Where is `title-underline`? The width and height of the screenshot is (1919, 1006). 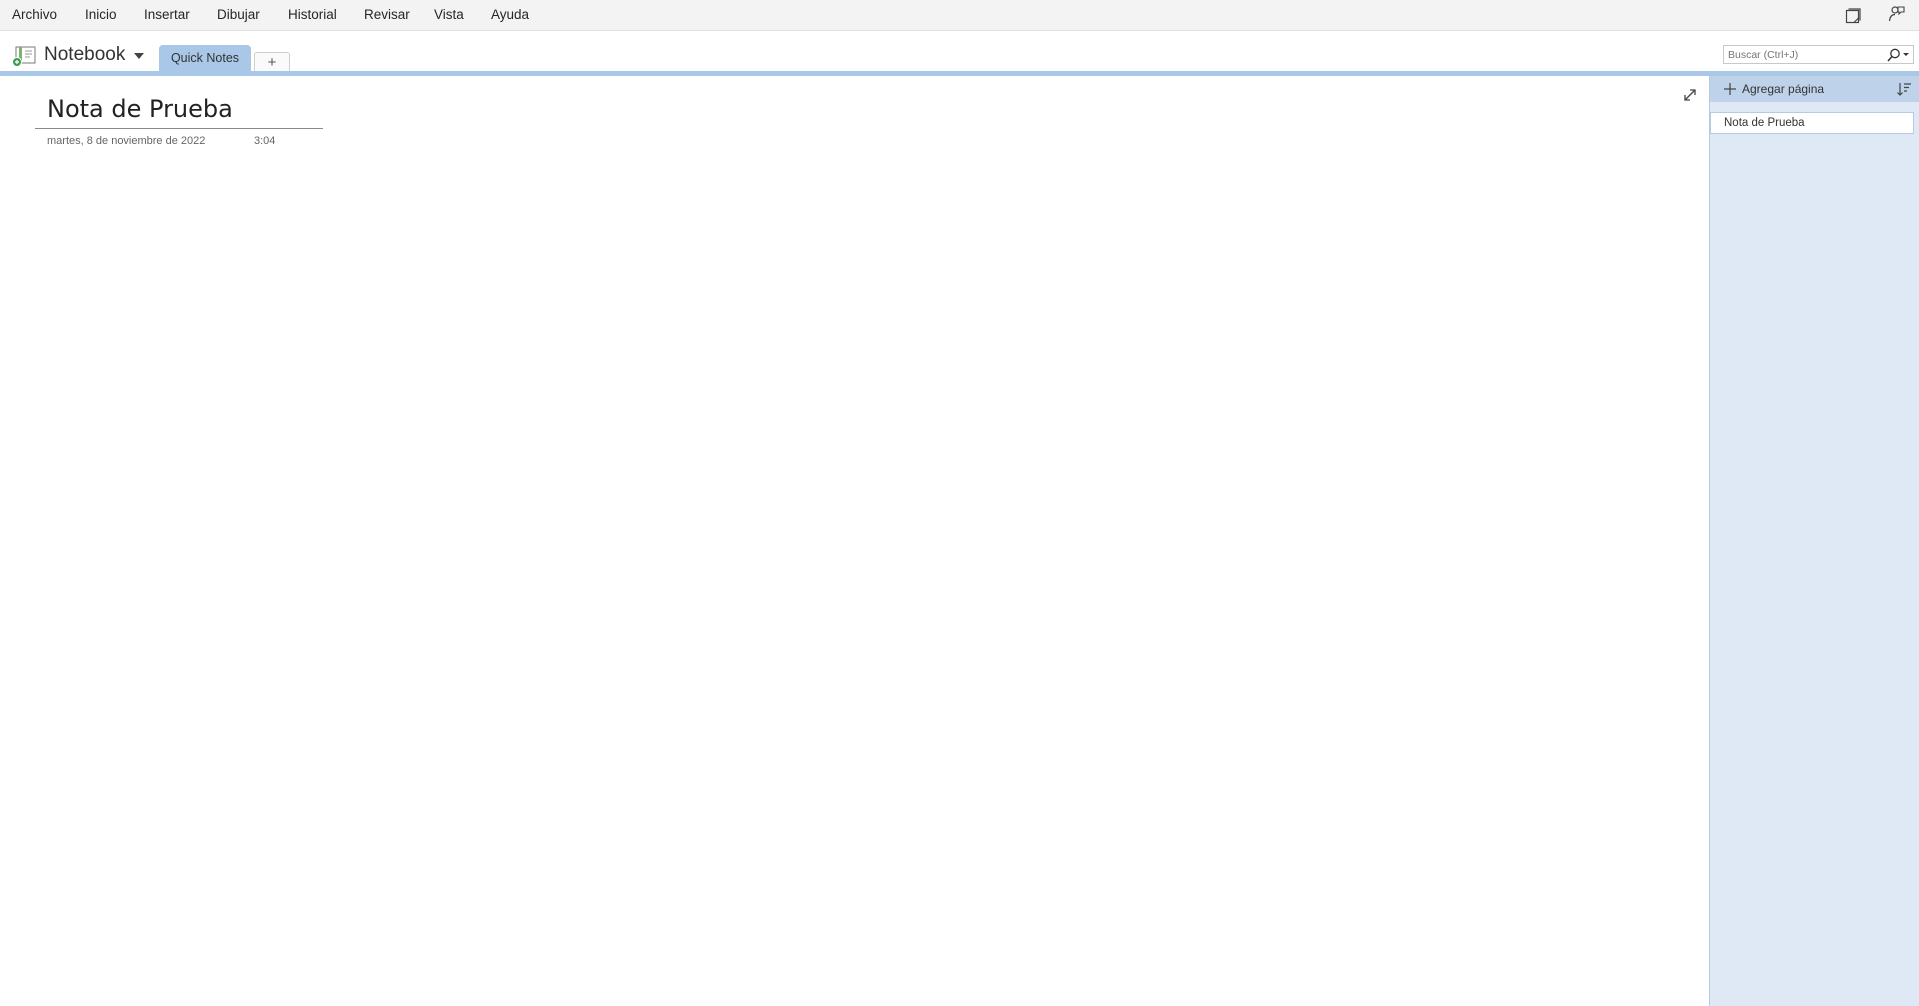 title-underline is located at coordinates (179, 128).